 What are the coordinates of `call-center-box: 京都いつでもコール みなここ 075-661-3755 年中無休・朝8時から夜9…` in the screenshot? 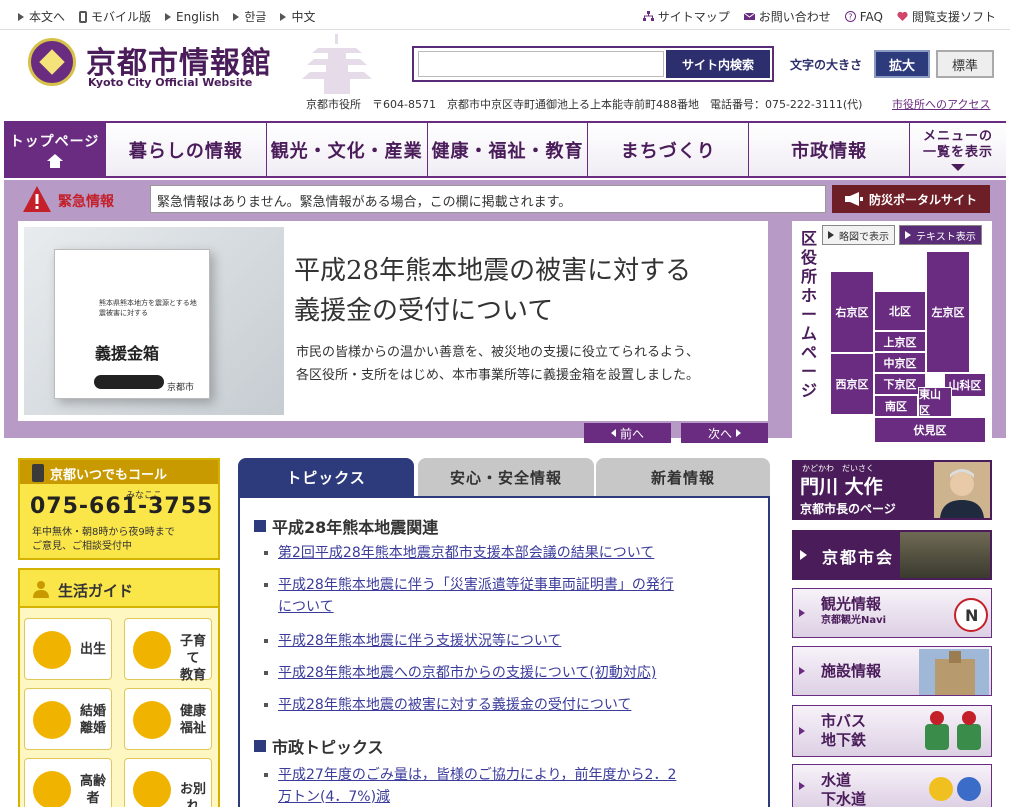 It's located at (119, 509).